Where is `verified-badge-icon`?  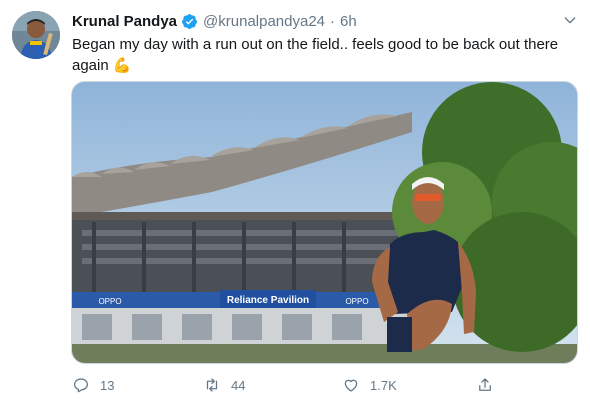 verified-badge-icon is located at coordinates (189, 21).